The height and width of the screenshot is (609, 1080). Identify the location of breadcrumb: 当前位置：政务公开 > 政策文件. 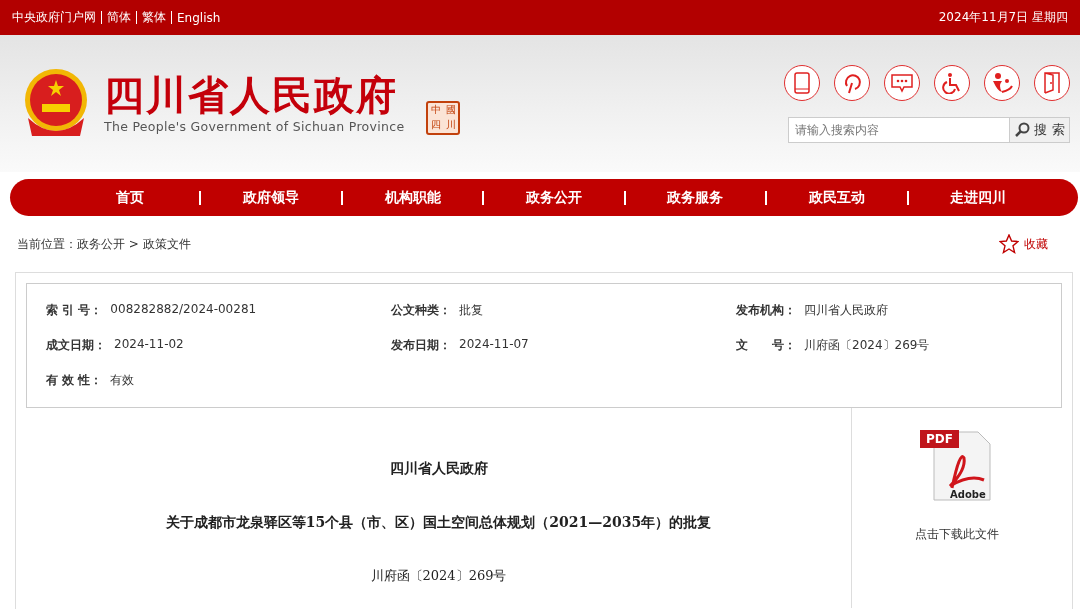
(104, 244).